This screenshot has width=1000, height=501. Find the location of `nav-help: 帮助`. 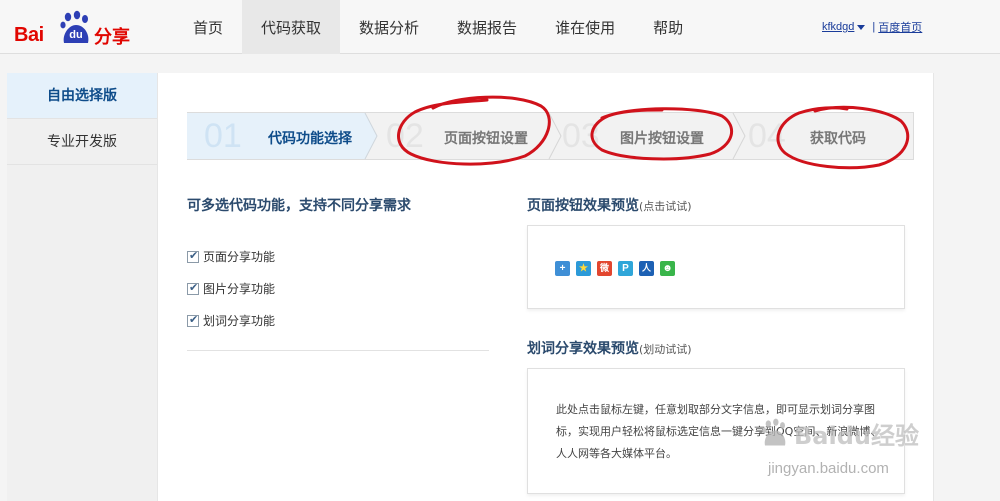

nav-help: 帮助 is located at coordinates (668, 27).